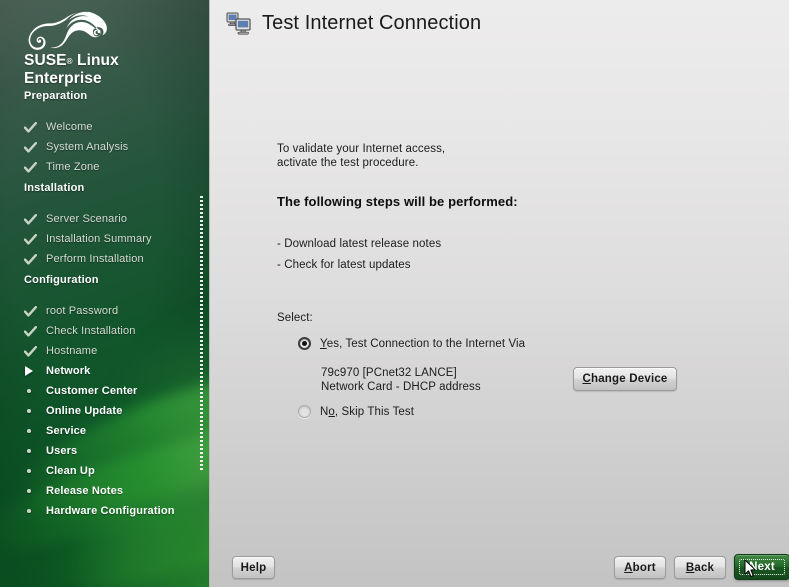  I want to click on sidebar-section-heading-preparation: Preparation, so click(56, 96).